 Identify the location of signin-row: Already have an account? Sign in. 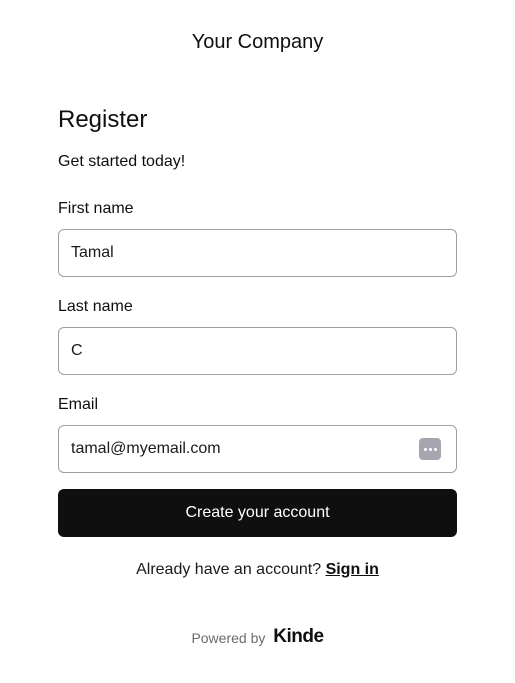
(257, 570).